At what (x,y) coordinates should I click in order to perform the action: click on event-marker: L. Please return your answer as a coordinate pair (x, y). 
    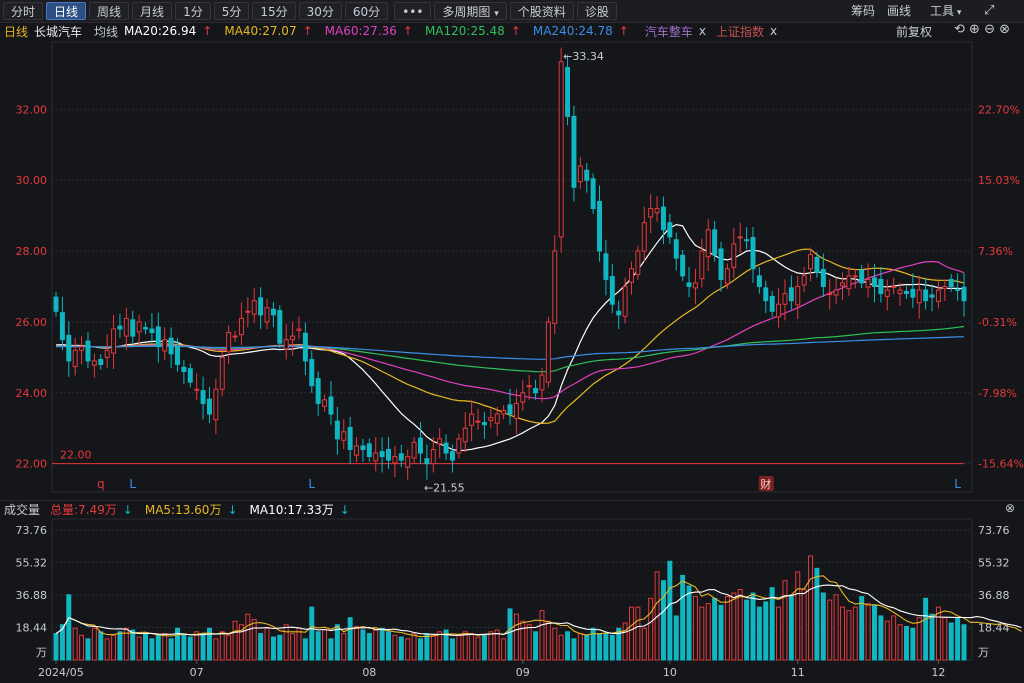
    Looking at the image, I should click on (132, 484).